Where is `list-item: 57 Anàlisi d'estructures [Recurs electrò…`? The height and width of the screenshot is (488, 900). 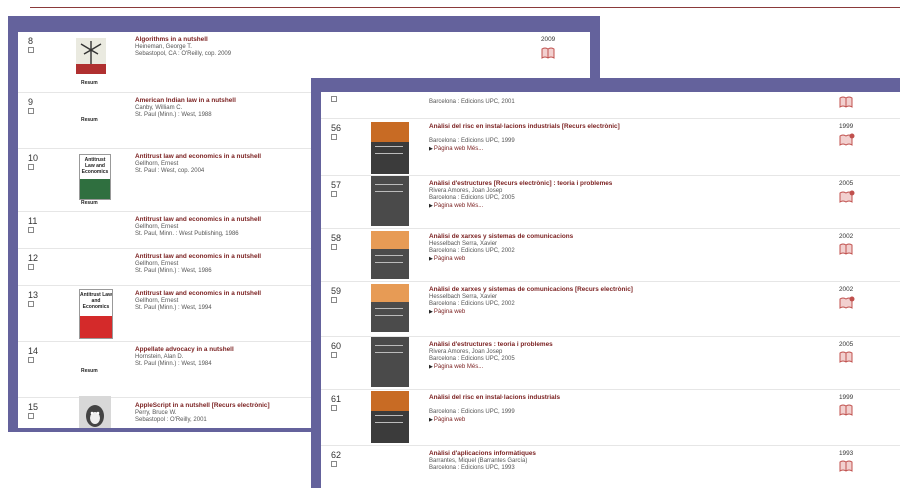 list-item: 57 Anàlisi d'estructures [Recurs electrò… is located at coordinates (610, 202).